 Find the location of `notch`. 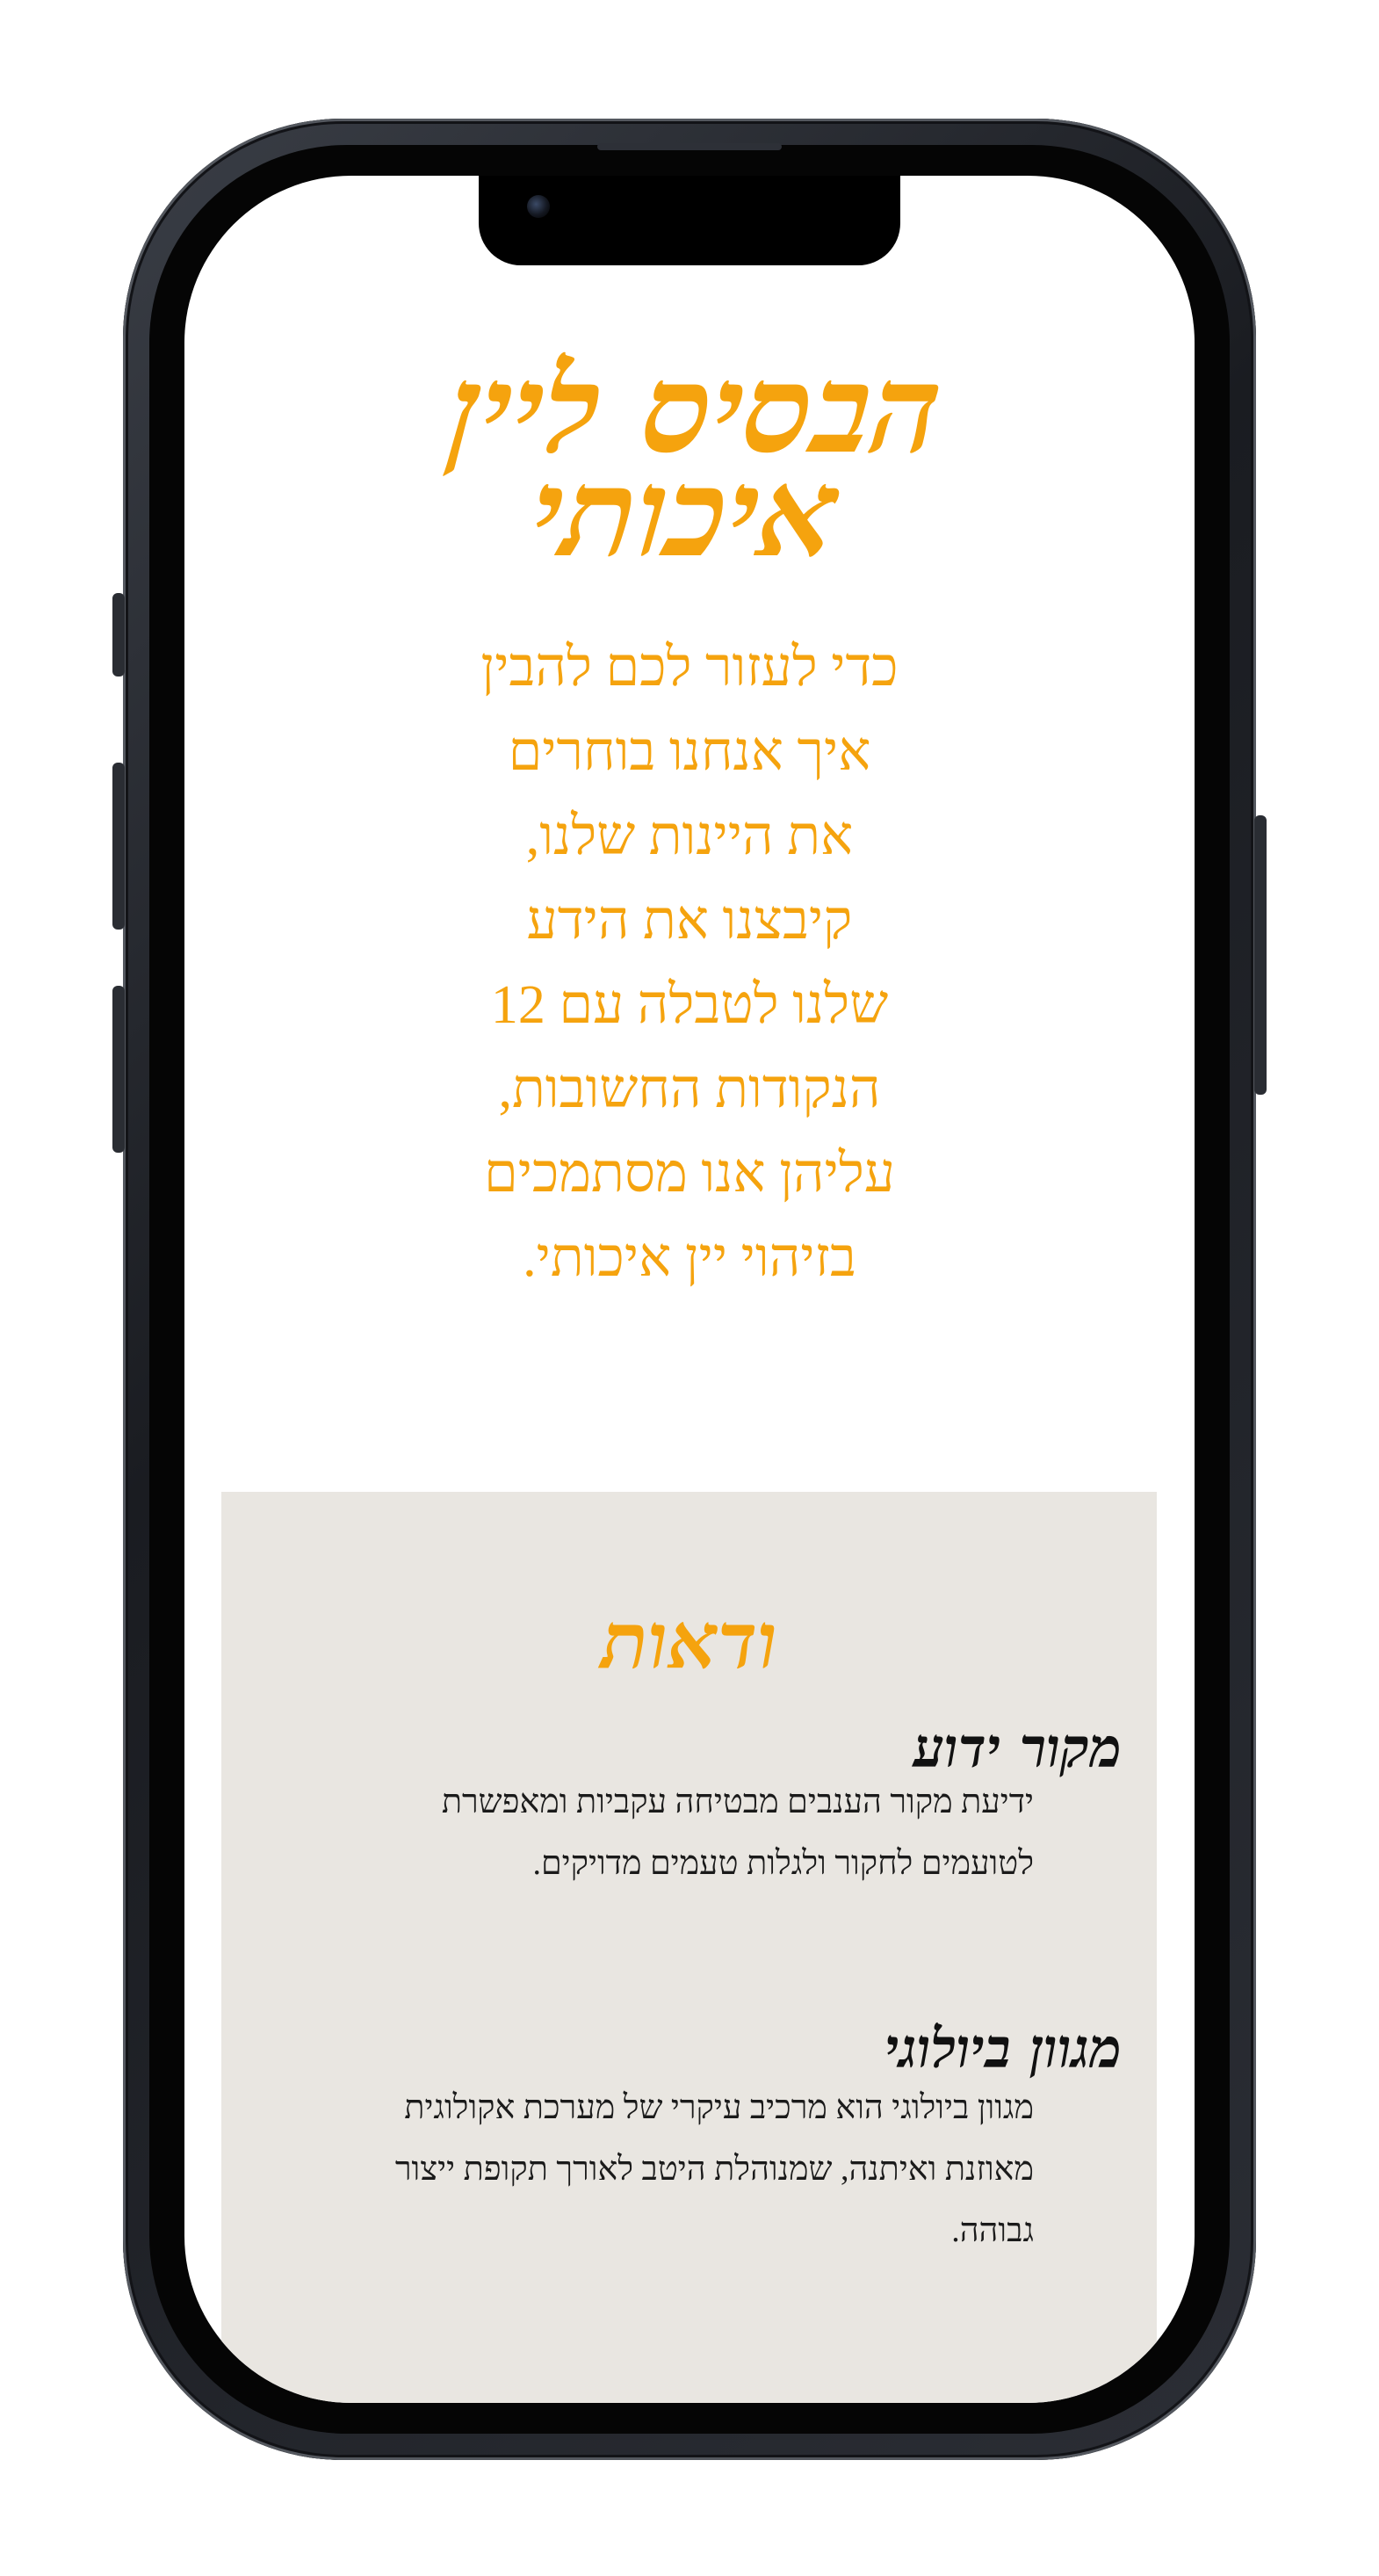

notch is located at coordinates (689, 220).